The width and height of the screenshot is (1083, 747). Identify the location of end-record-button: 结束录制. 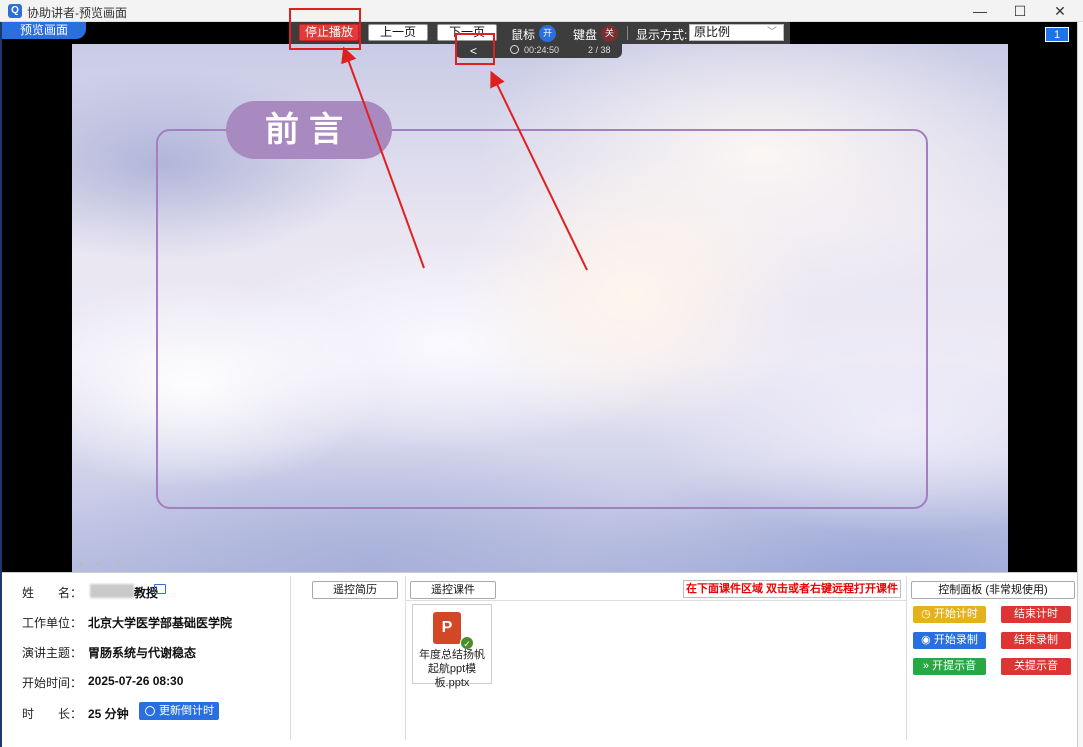
(1036, 640).